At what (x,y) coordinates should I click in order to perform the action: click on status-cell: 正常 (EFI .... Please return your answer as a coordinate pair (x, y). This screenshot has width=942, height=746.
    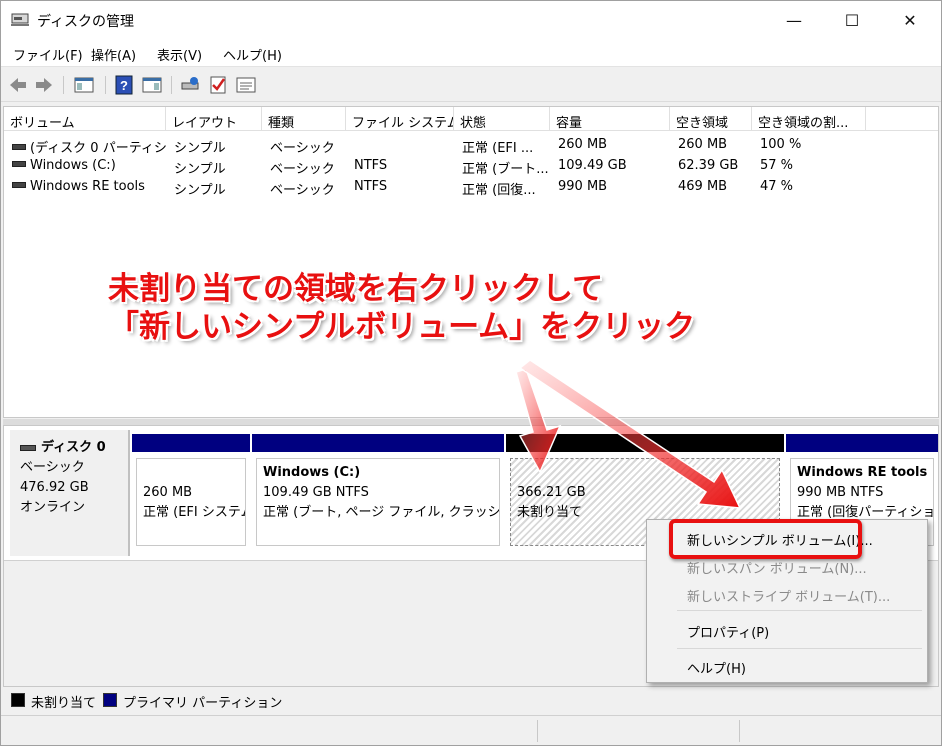
    Looking at the image, I should click on (498, 148).